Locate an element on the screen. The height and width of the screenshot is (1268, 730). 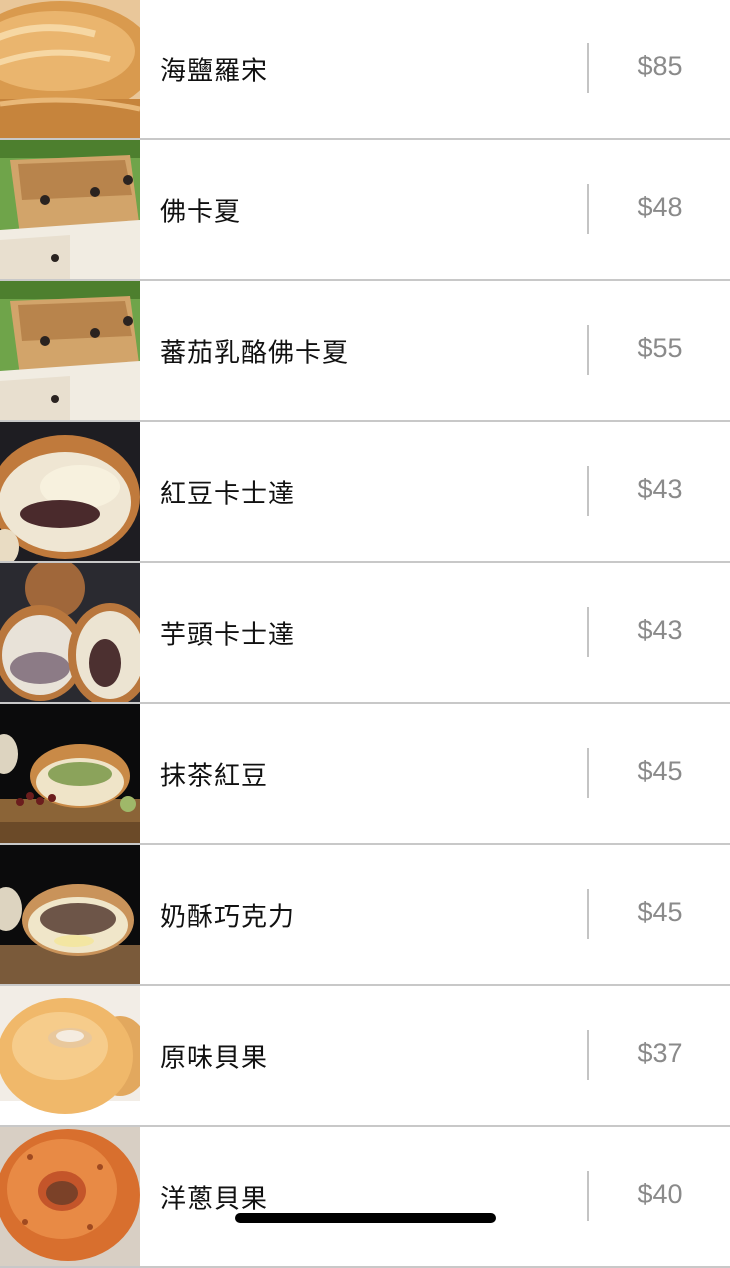
menu-item: 海鹽羅宋 $85 is located at coordinates (365, 70).